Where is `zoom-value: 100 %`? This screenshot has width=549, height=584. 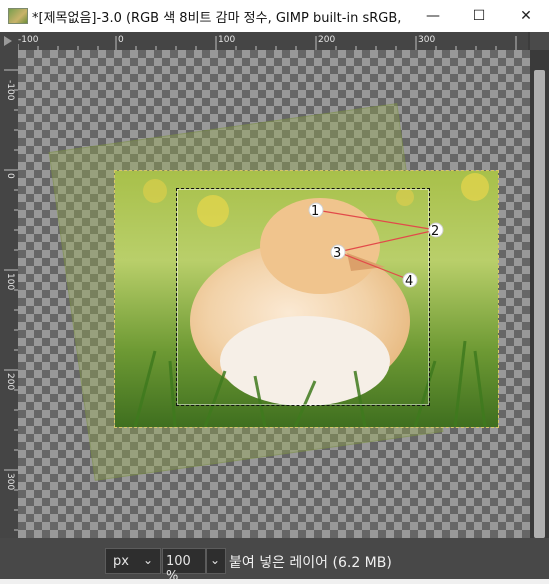 zoom-value: 100 % is located at coordinates (178, 569).